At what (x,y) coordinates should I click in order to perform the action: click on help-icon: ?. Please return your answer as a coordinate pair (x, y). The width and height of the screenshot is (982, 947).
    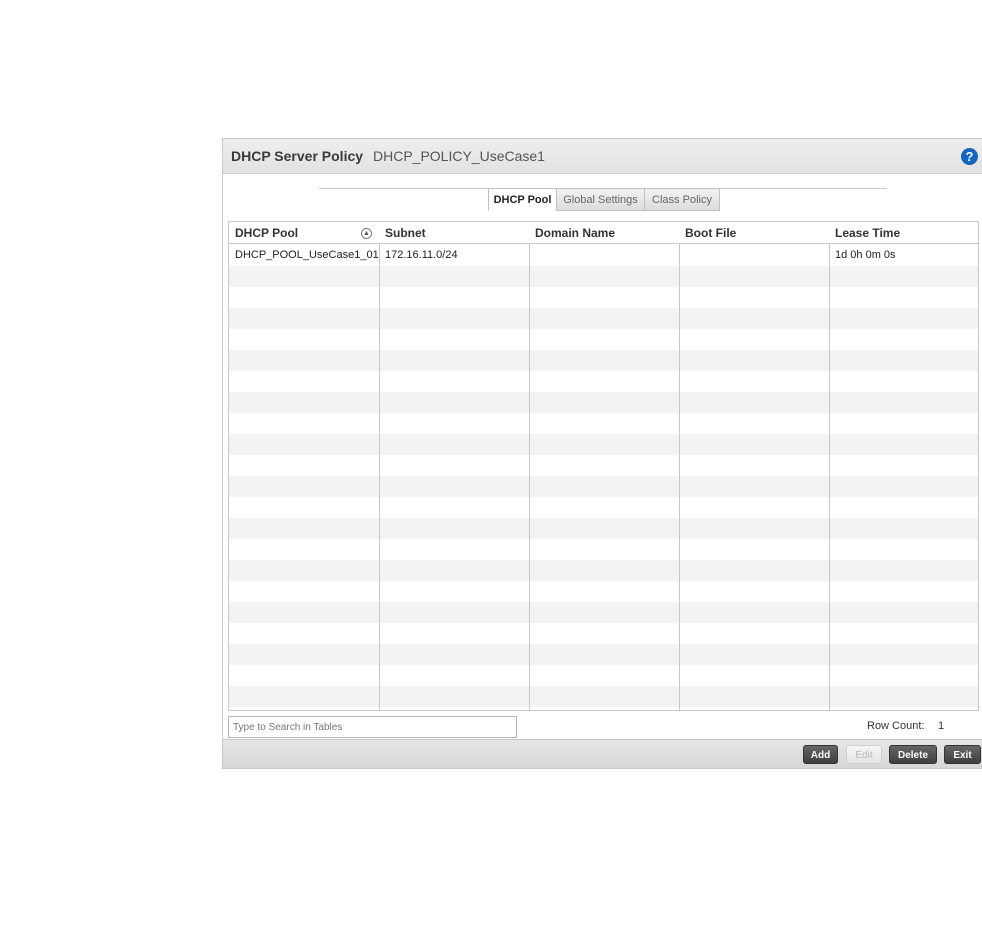
    Looking at the image, I should click on (969, 156).